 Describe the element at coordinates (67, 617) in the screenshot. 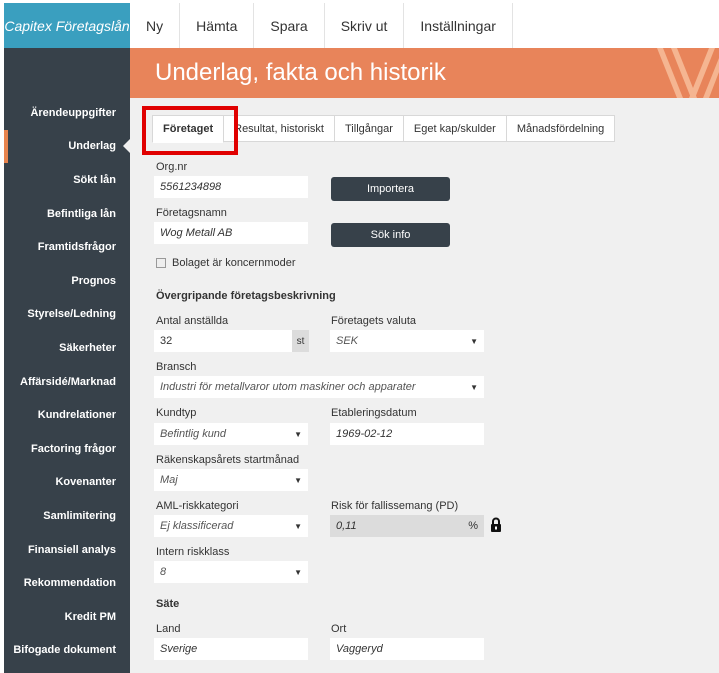

I see `sidebar-item-kredit-pm: Kredit PM` at that location.